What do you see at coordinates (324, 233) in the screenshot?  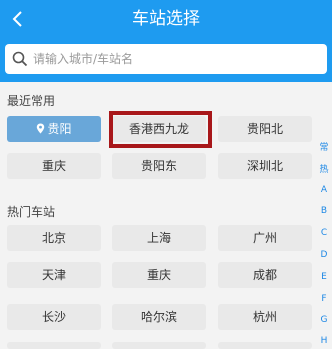 I see `index-bar-item: C` at bounding box center [324, 233].